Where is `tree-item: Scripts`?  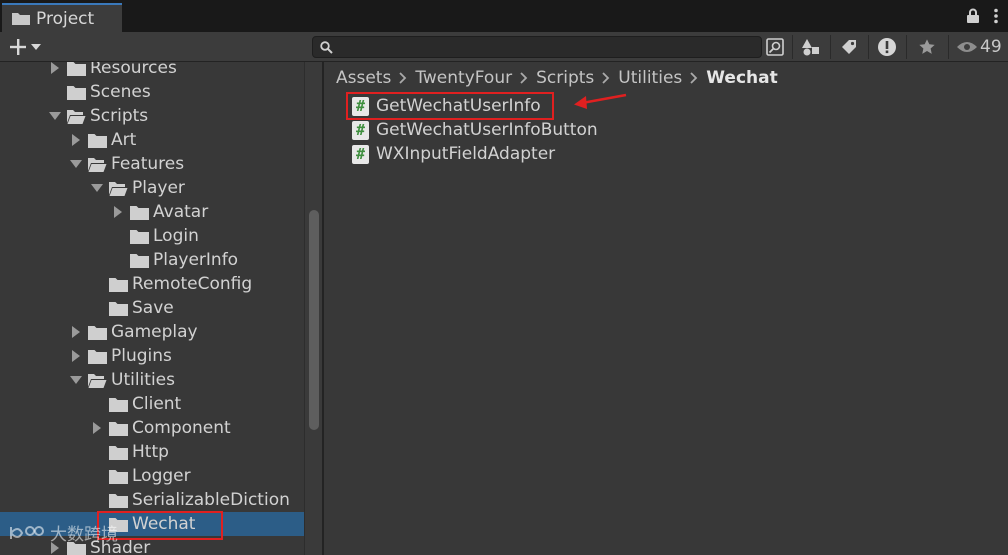 tree-item: Scripts is located at coordinates (152, 116).